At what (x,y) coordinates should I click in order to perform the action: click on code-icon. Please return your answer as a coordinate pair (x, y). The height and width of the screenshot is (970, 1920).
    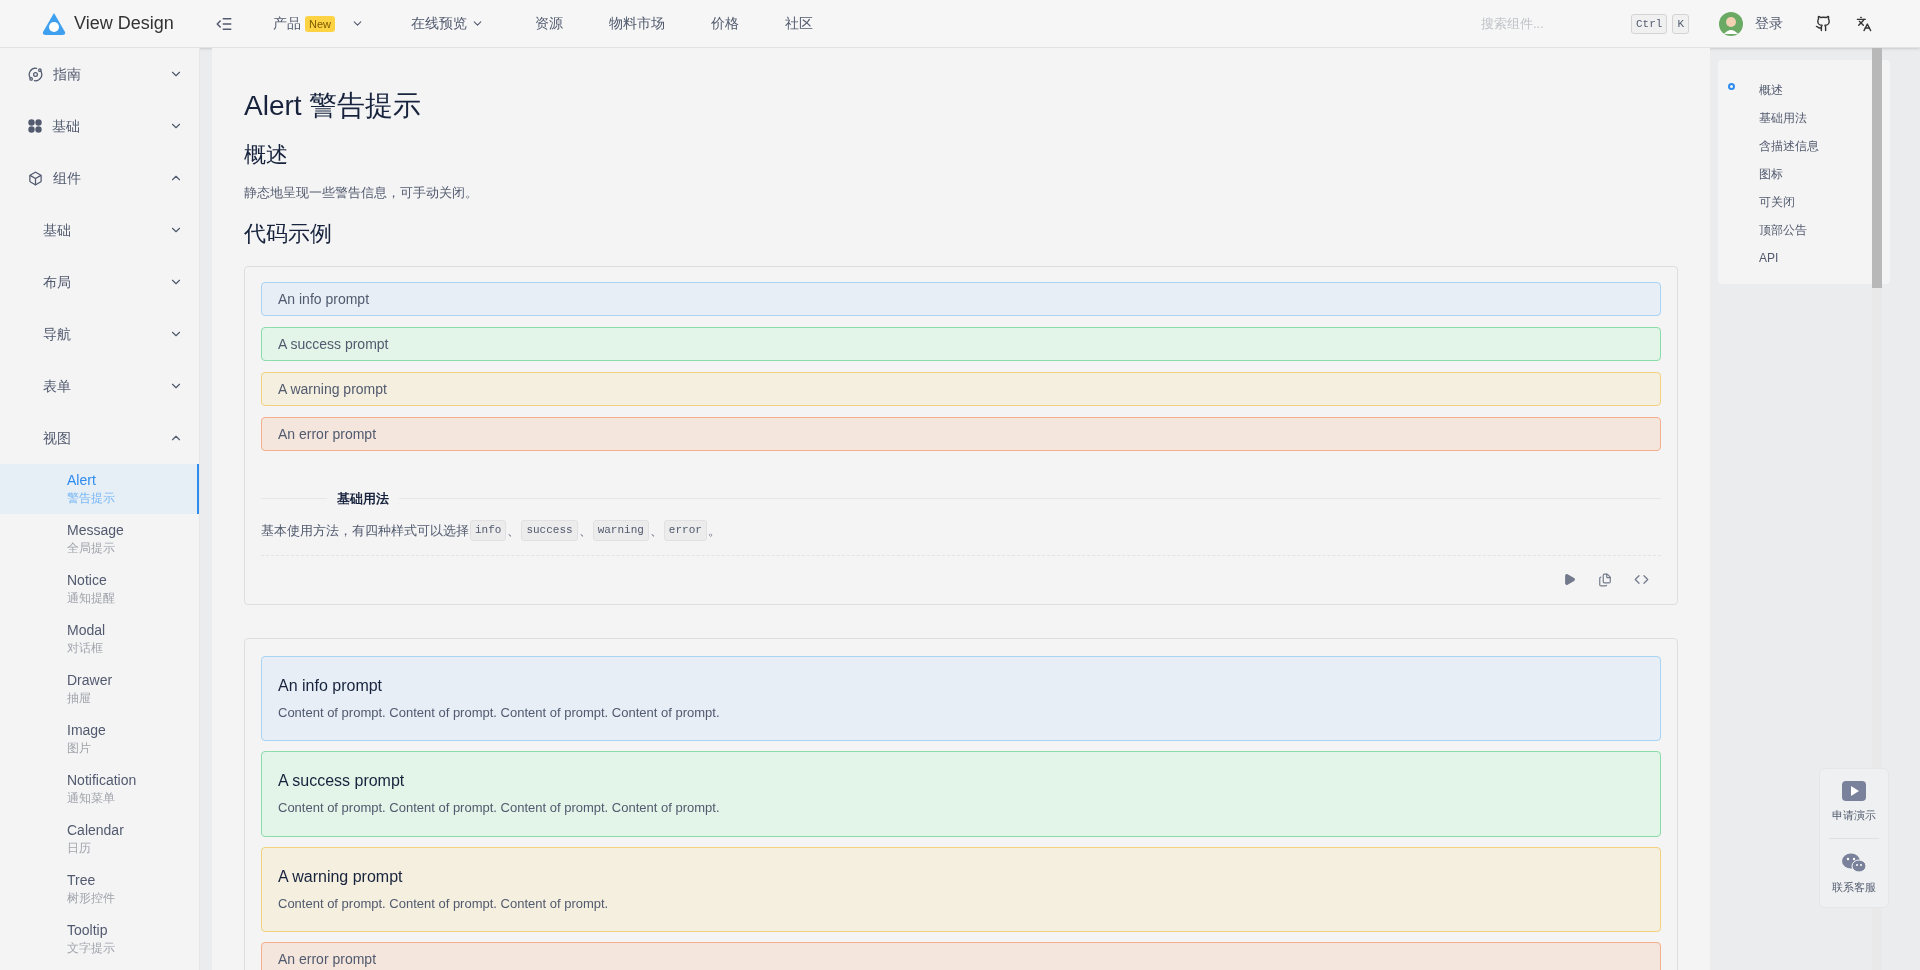
    Looking at the image, I should click on (1641, 579).